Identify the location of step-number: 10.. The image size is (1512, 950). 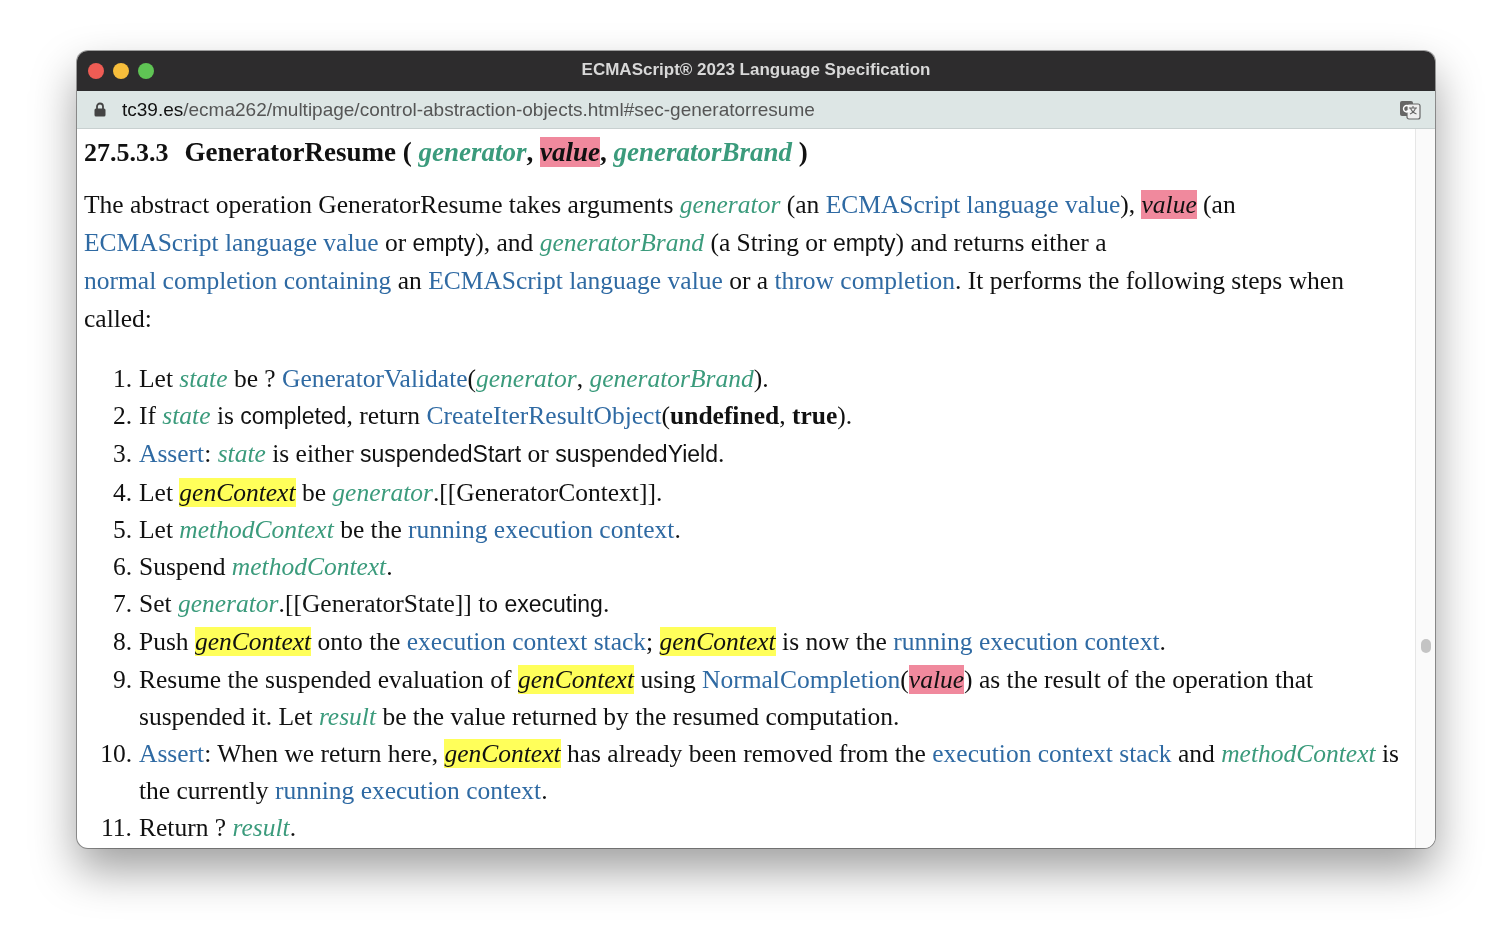
(115, 754).